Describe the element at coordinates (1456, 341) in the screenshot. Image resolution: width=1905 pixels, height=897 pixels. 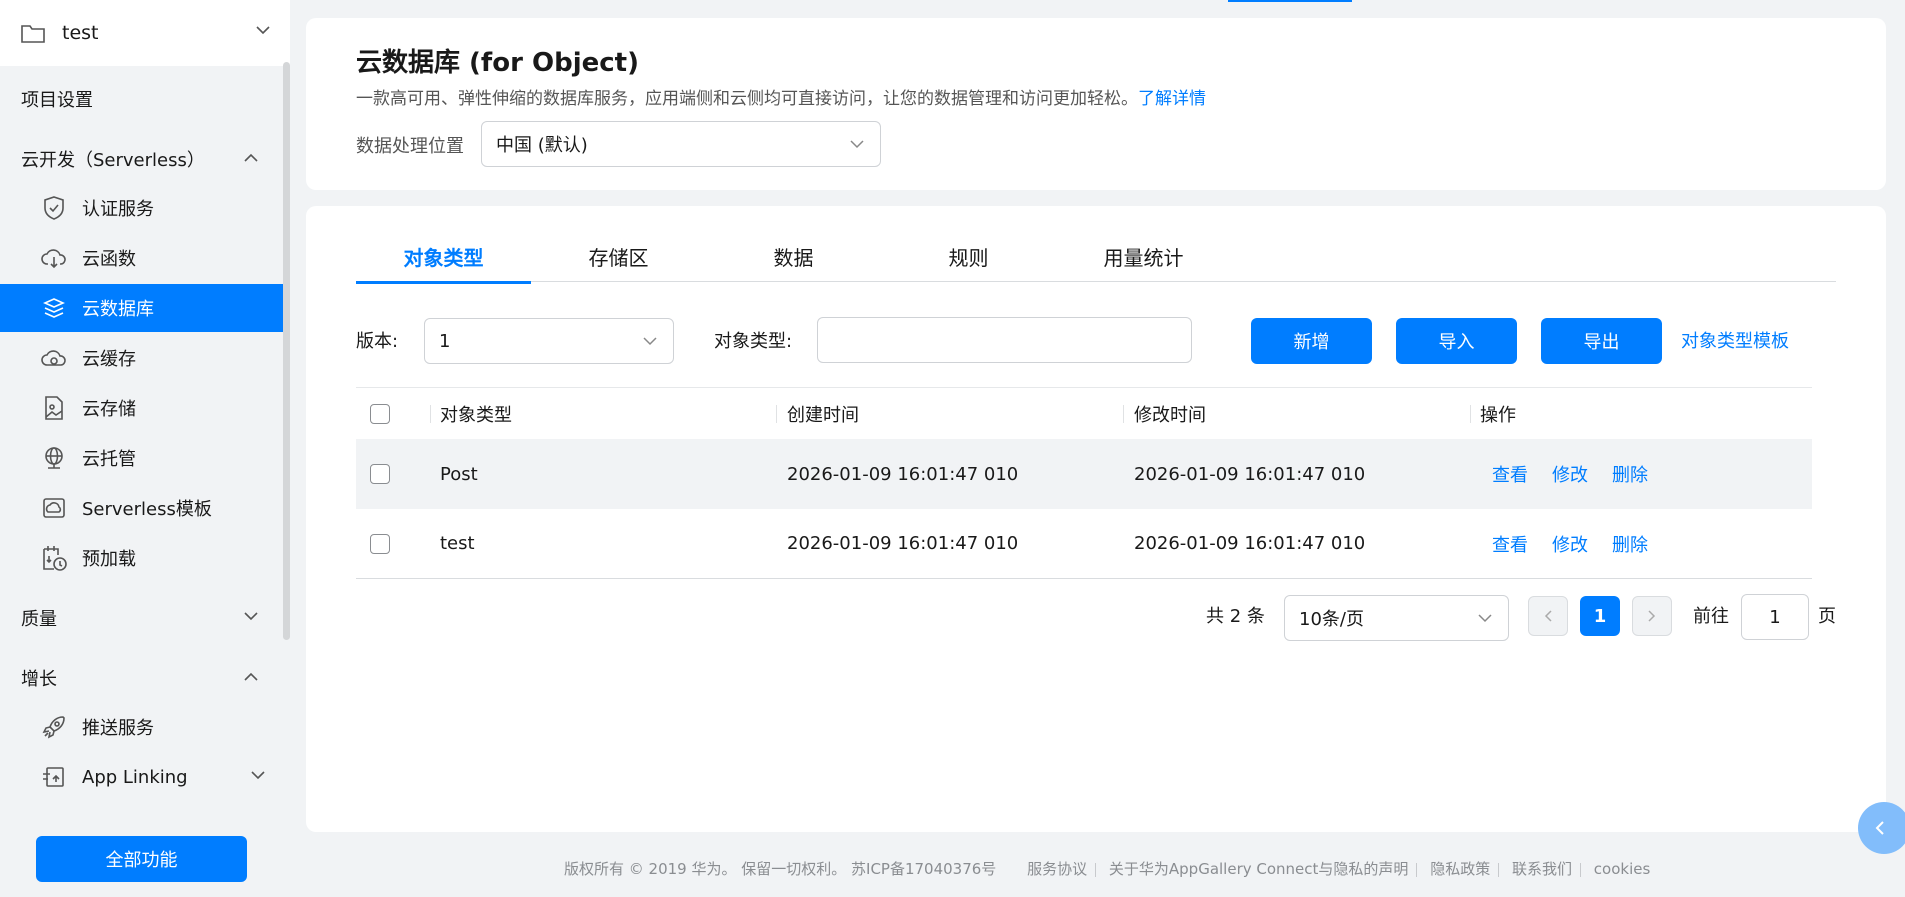
I see `import-button: 导入` at that location.